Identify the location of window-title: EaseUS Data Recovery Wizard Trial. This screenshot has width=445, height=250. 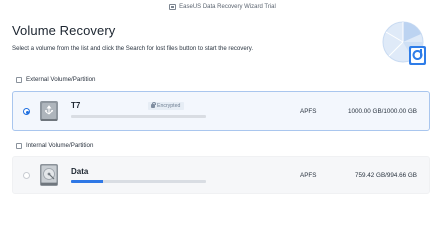
(227, 7).